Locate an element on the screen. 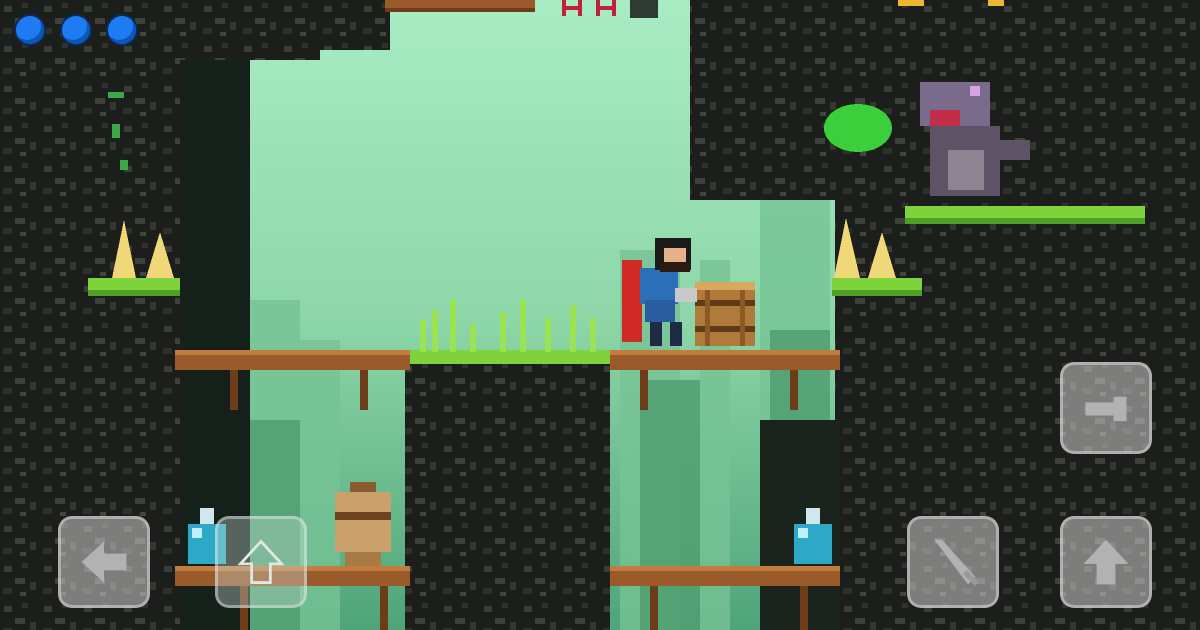 This screenshot has width=1200, height=630. acid-spit is located at coordinates (858, 128).